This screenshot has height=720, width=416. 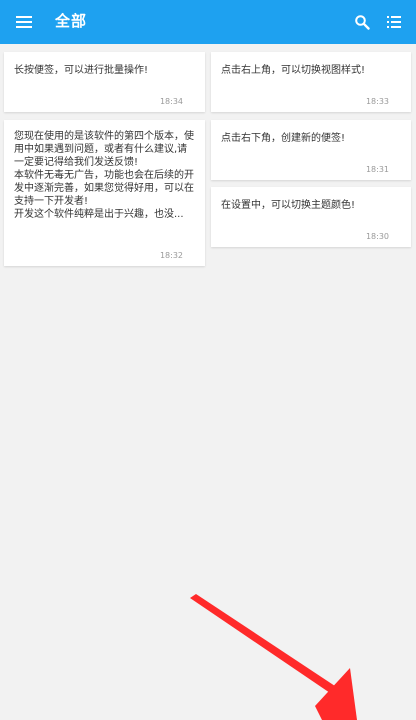 What do you see at coordinates (311, 217) in the screenshot?
I see `note-card: 在设置中，可以切换主题颜色! 18:30` at bounding box center [311, 217].